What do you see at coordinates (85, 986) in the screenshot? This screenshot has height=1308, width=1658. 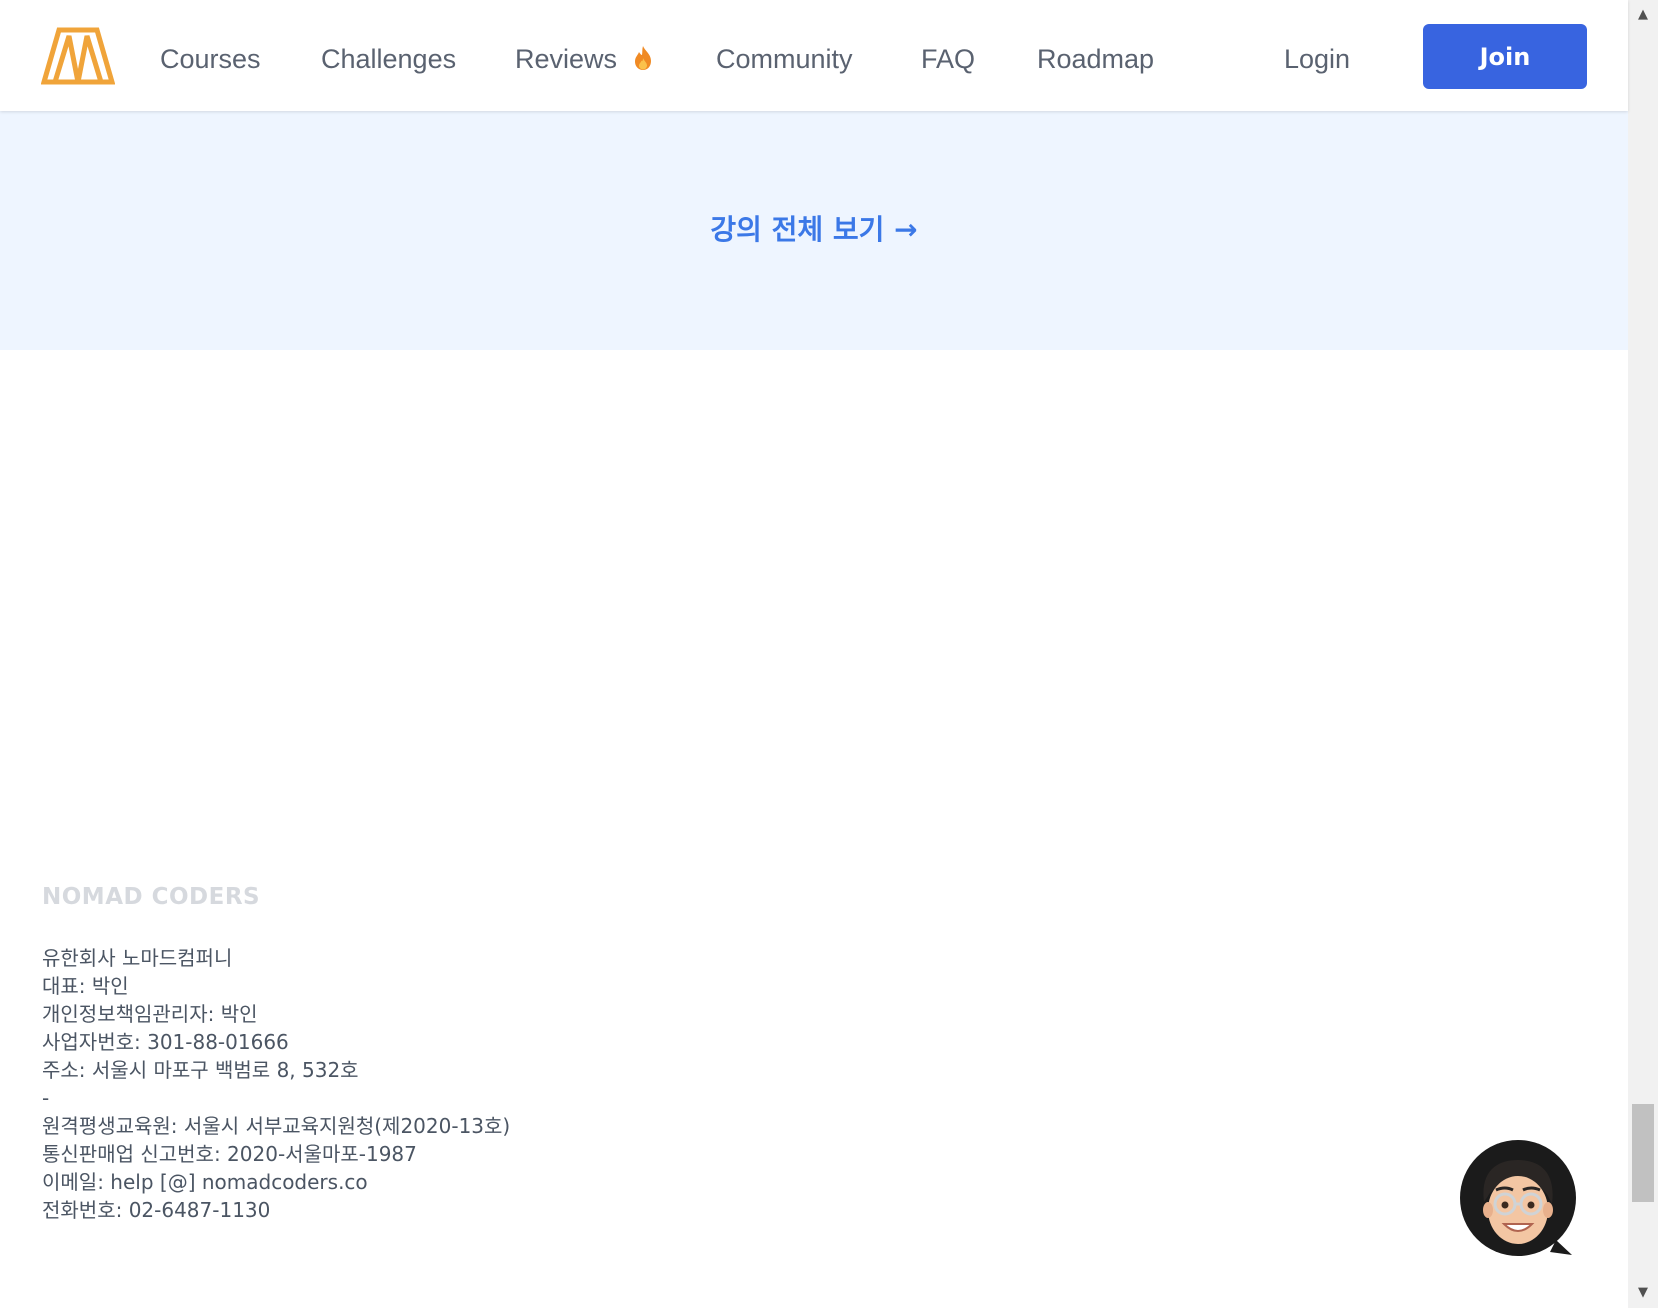 I see `footer-ceo: 대표: 박인` at bounding box center [85, 986].